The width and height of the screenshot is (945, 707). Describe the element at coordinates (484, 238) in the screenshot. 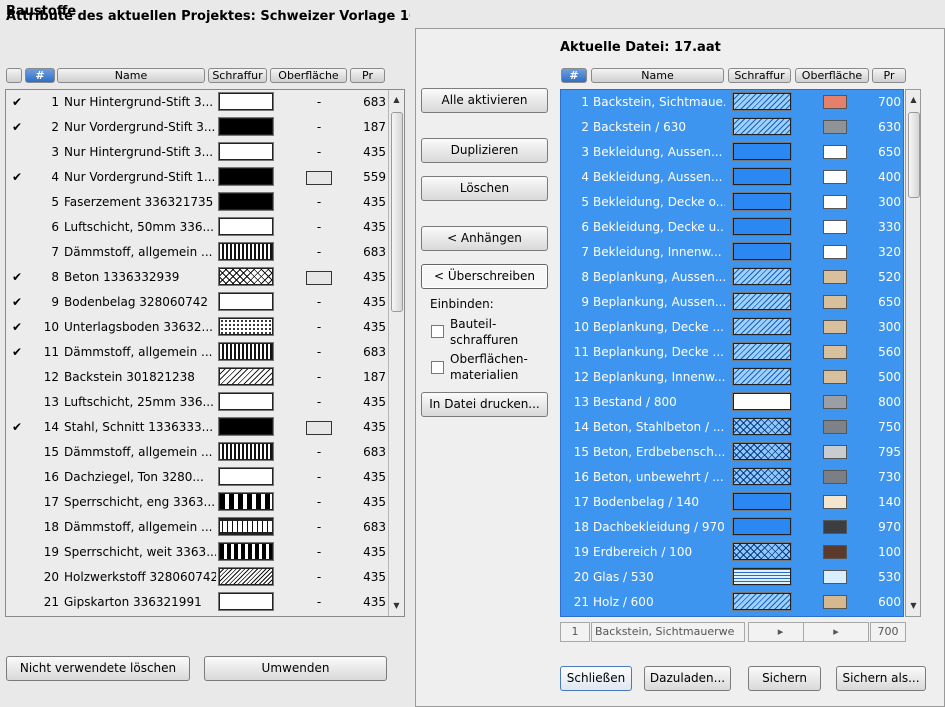

I see `append-button: < Anhängen` at that location.